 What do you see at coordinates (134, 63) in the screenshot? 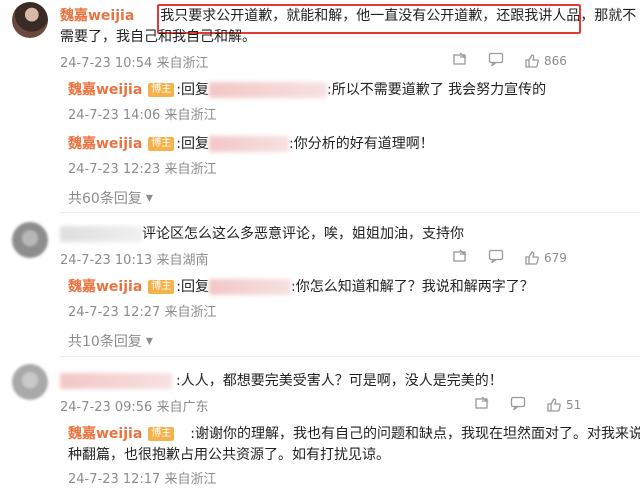
I see `comment-meta: 24-7-23 10:54 来自浙江` at bounding box center [134, 63].